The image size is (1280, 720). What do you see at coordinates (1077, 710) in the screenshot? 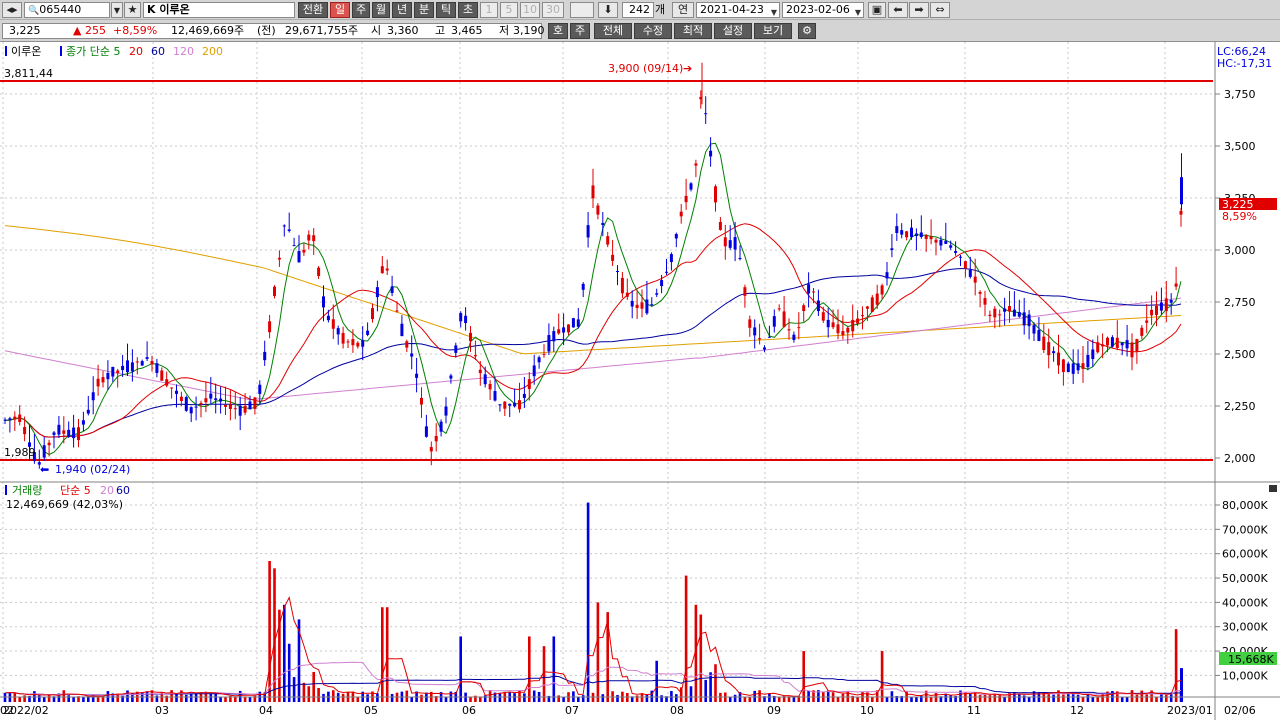
I see `time-tick-label: 12` at bounding box center [1077, 710].